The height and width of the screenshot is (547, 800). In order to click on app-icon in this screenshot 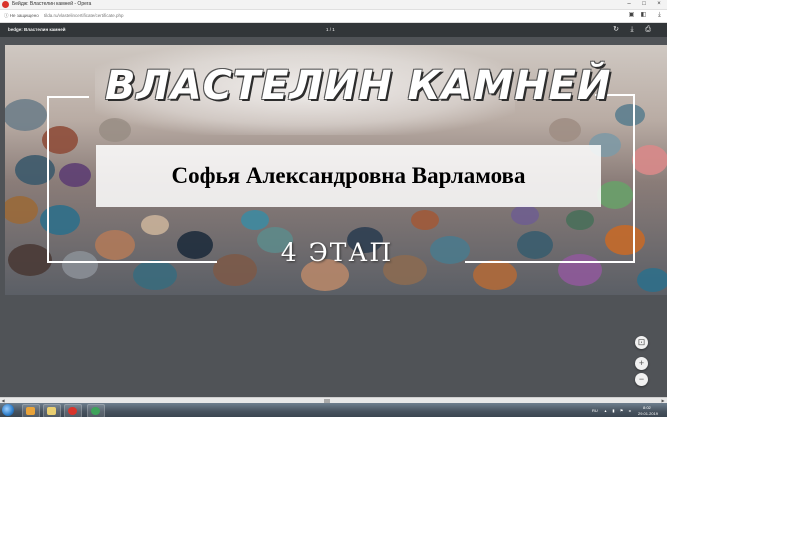, I will do `click(95, 411)`.